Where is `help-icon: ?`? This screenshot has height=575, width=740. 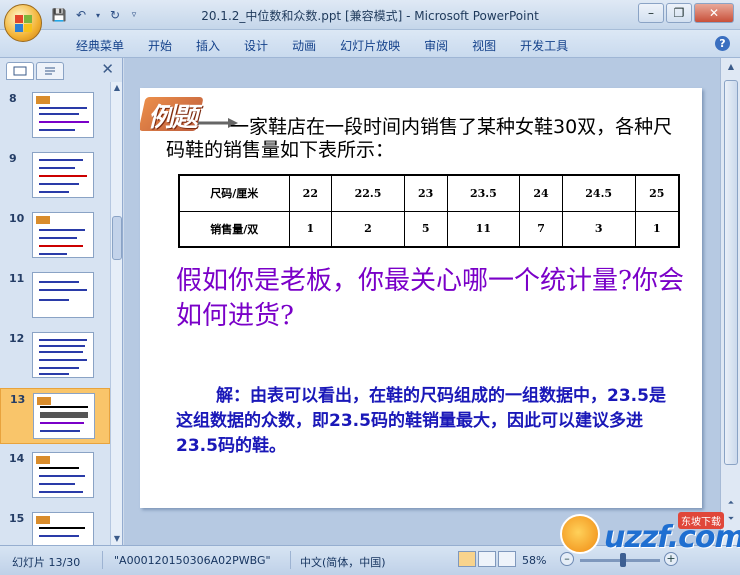 help-icon: ? is located at coordinates (722, 43).